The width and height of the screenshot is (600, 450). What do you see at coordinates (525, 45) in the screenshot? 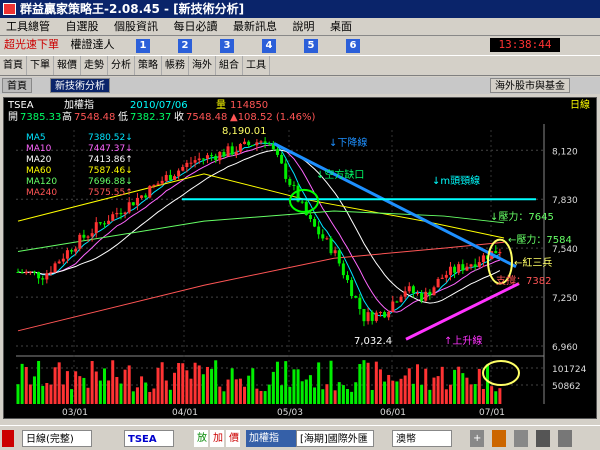
I see `clock-display: 13:38:44` at bounding box center [525, 45].